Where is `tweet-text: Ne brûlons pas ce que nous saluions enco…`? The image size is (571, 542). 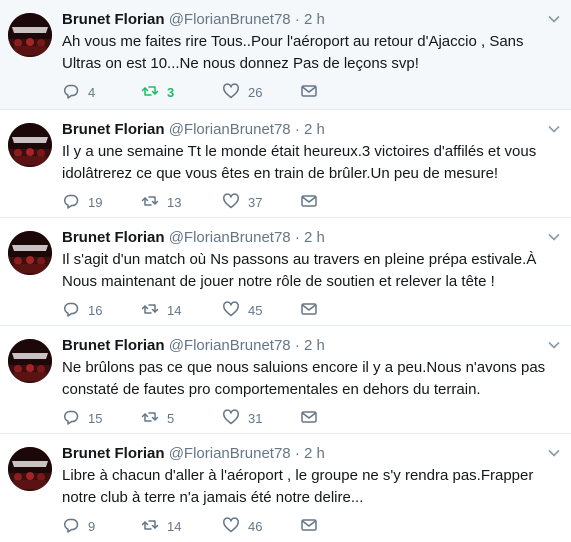
tweet-text: Ne brûlons pas ce que nous saluions enco… is located at coordinates (304, 378).